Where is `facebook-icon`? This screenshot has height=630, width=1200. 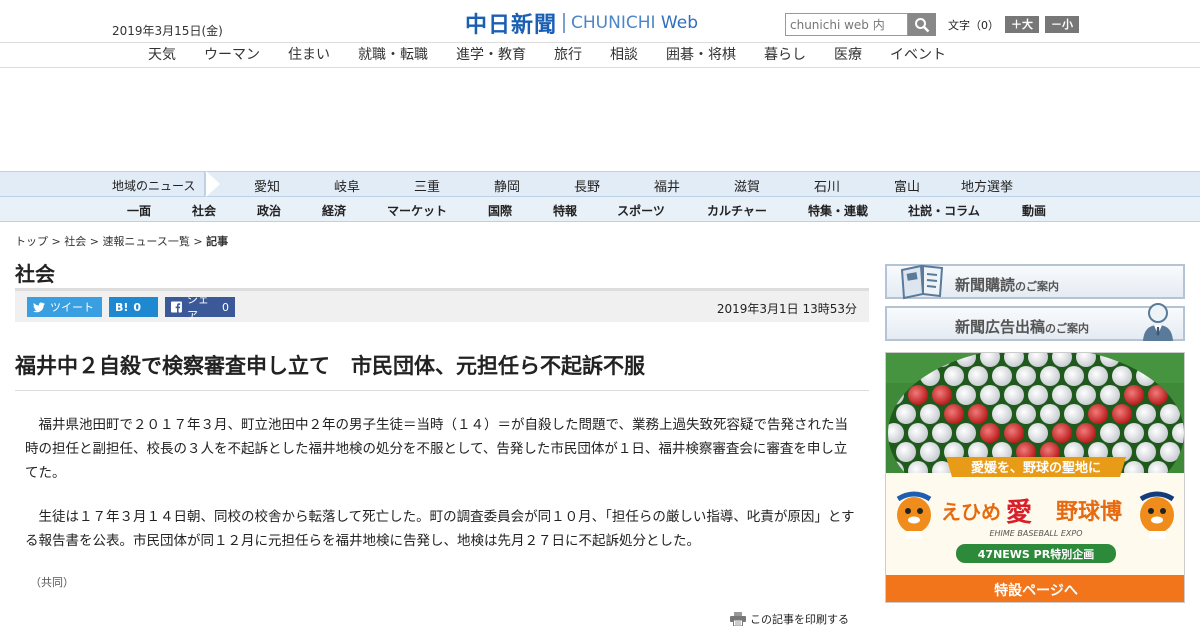
facebook-icon is located at coordinates (176, 307).